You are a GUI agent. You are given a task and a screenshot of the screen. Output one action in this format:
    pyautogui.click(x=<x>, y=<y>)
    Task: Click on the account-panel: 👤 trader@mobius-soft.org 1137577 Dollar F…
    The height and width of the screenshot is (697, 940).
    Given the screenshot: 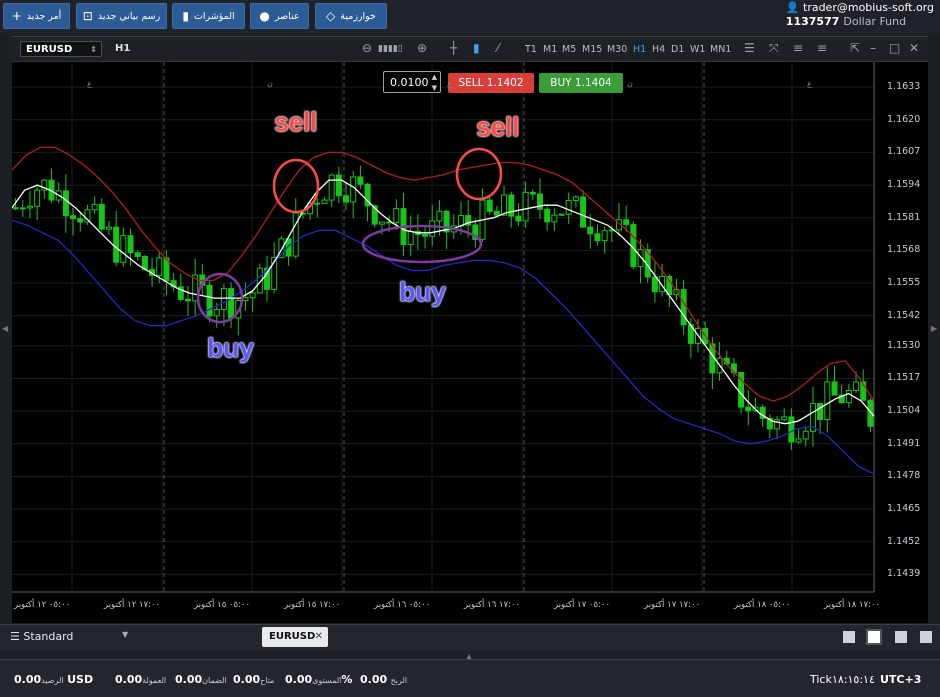 What is the action you would take?
    pyautogui.click(x=860, y=14)
    